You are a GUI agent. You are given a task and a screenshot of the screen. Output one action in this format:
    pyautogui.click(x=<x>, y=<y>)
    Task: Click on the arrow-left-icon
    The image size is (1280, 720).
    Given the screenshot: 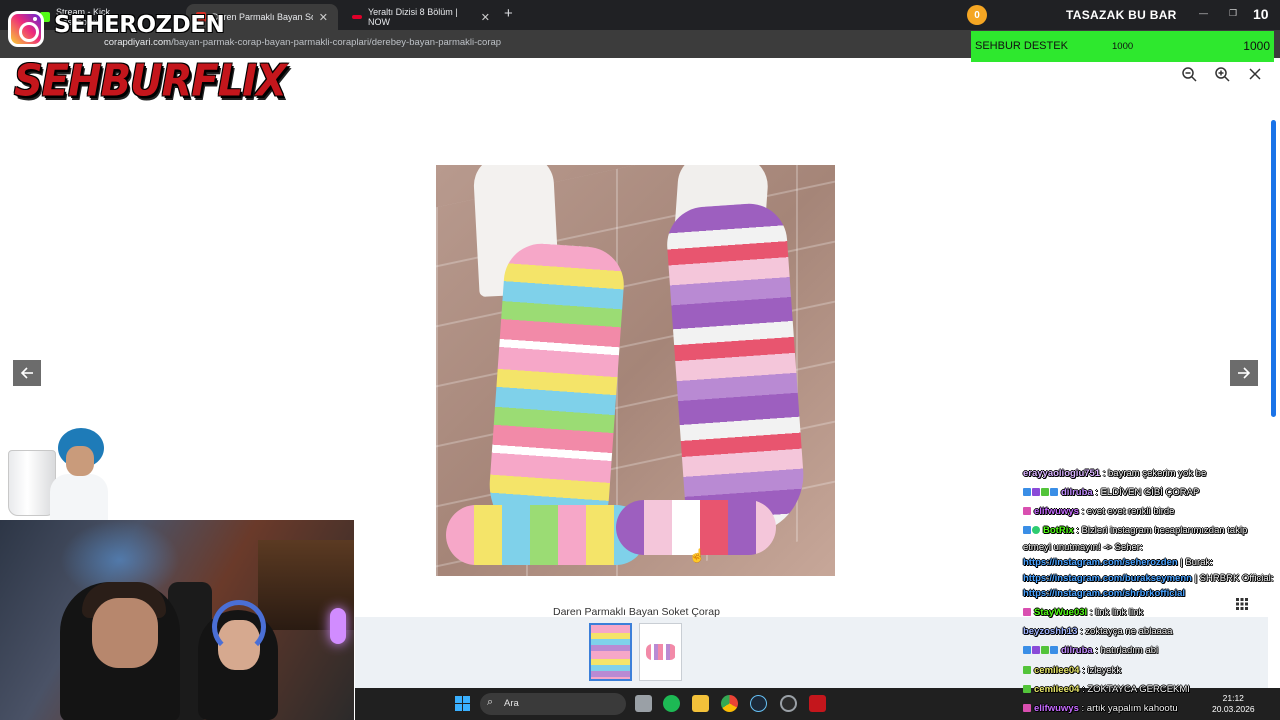 What is the action you would take?
    pyautogui.click(x=26, y=373)
    